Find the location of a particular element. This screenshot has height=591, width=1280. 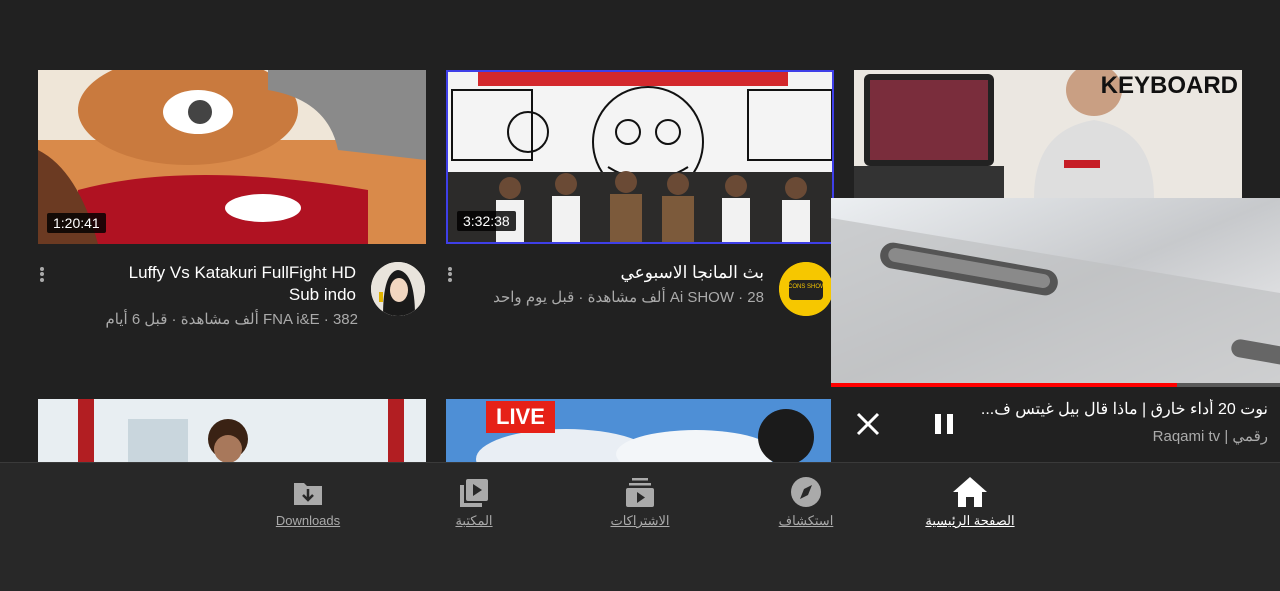

pause-button is located at coordinates (944, 424).